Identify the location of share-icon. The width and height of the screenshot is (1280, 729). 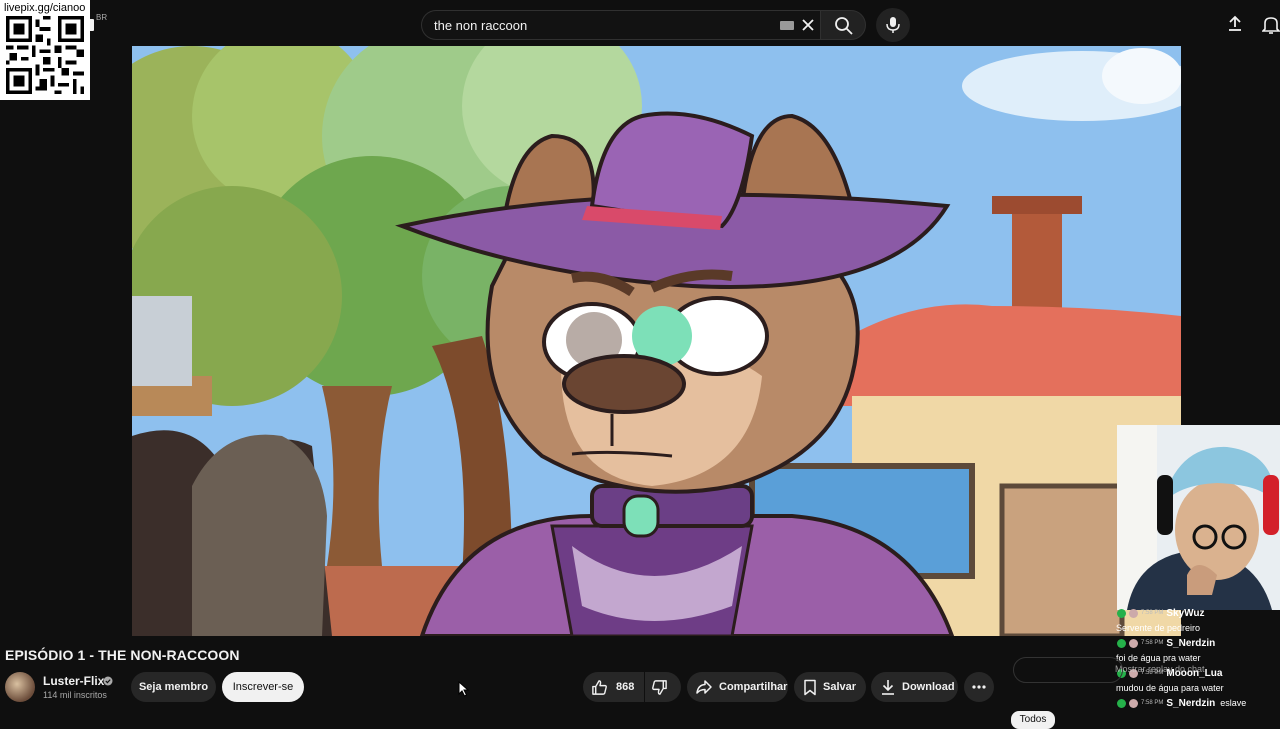
(704, 687).